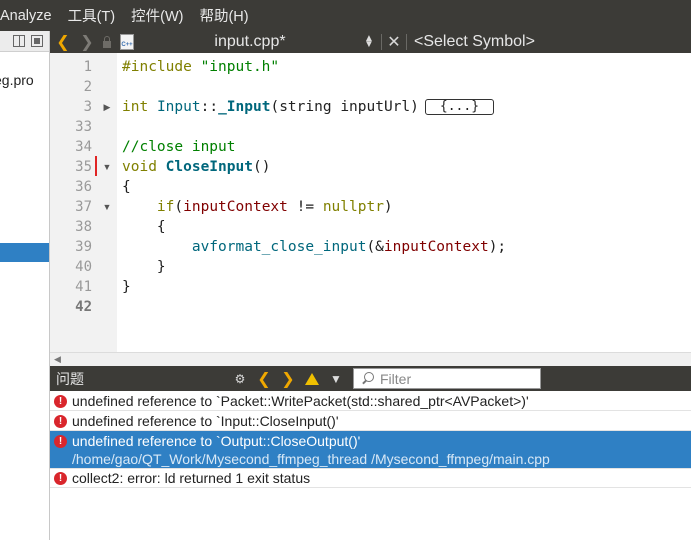 The height and width of the screenshot is (540, 691). Describe the element at coordinates (70, 378) in the screenshot. I see `issues-panel-title: 问题` at that location.